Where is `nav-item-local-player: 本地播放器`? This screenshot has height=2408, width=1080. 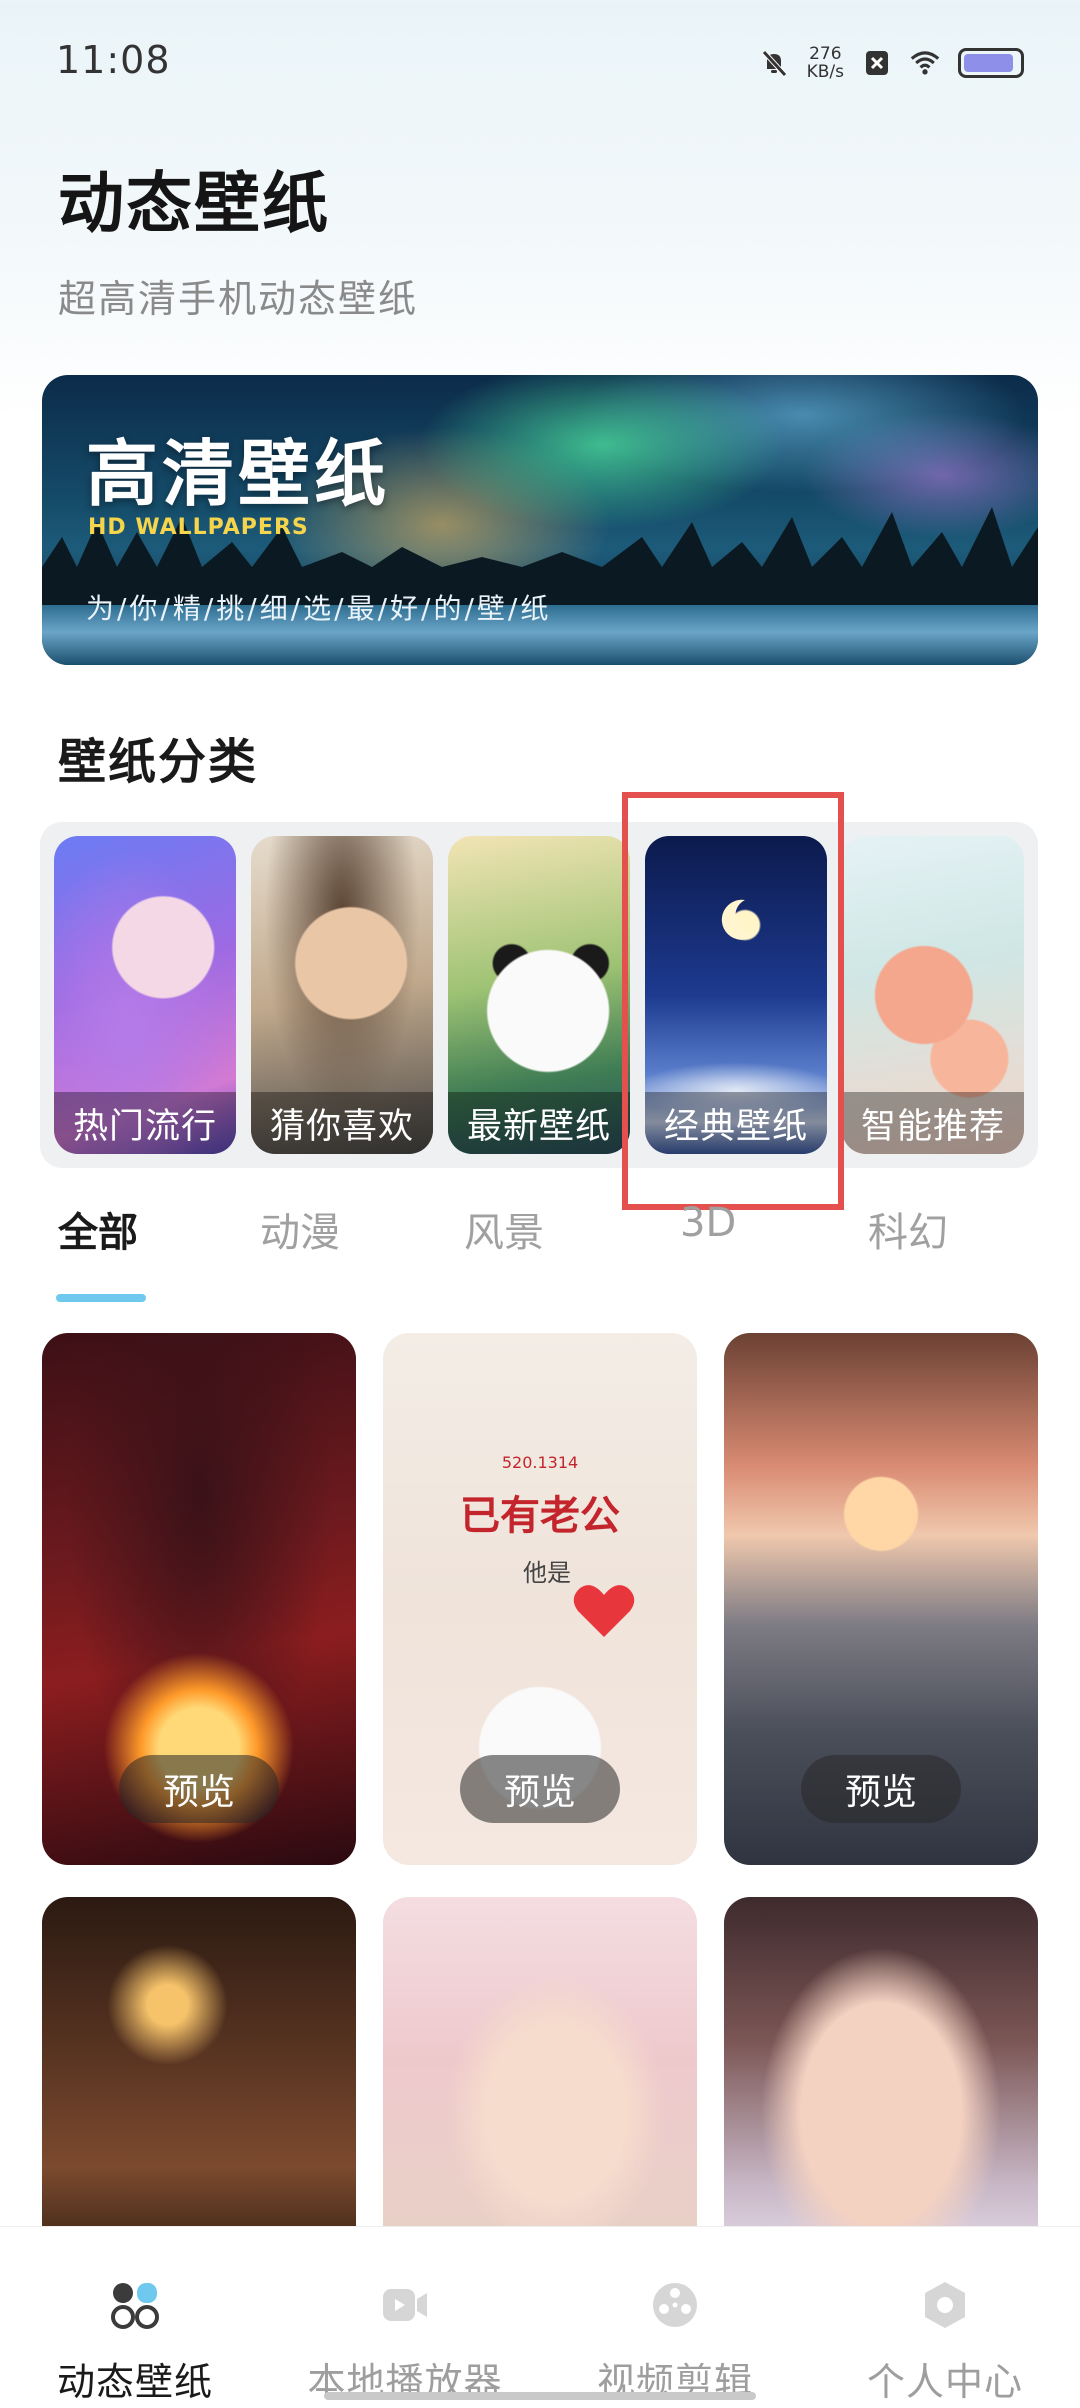 nav-item-local-player: 本地播放器 is located at coordinates (405, 2317).